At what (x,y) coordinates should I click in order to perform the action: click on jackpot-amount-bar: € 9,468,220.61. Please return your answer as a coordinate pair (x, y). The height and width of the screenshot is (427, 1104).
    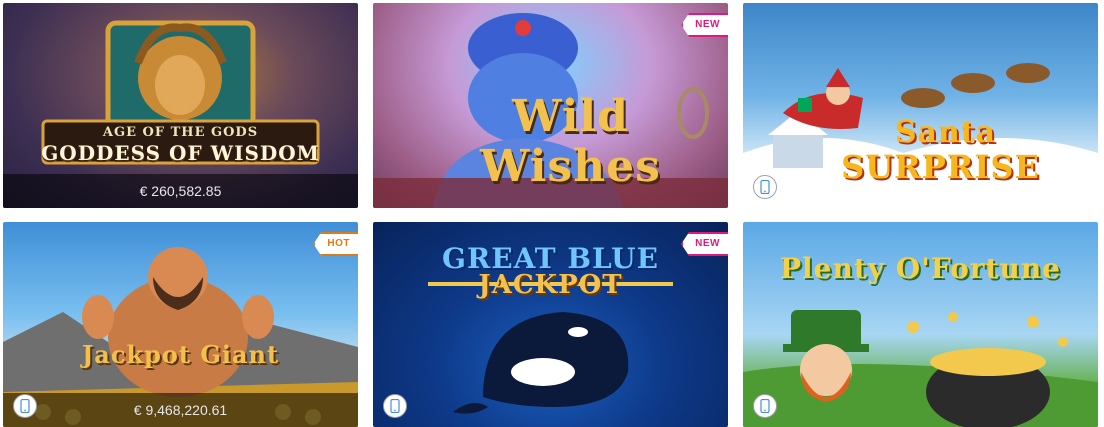
    Looking at the image, I should click on (180, 410).